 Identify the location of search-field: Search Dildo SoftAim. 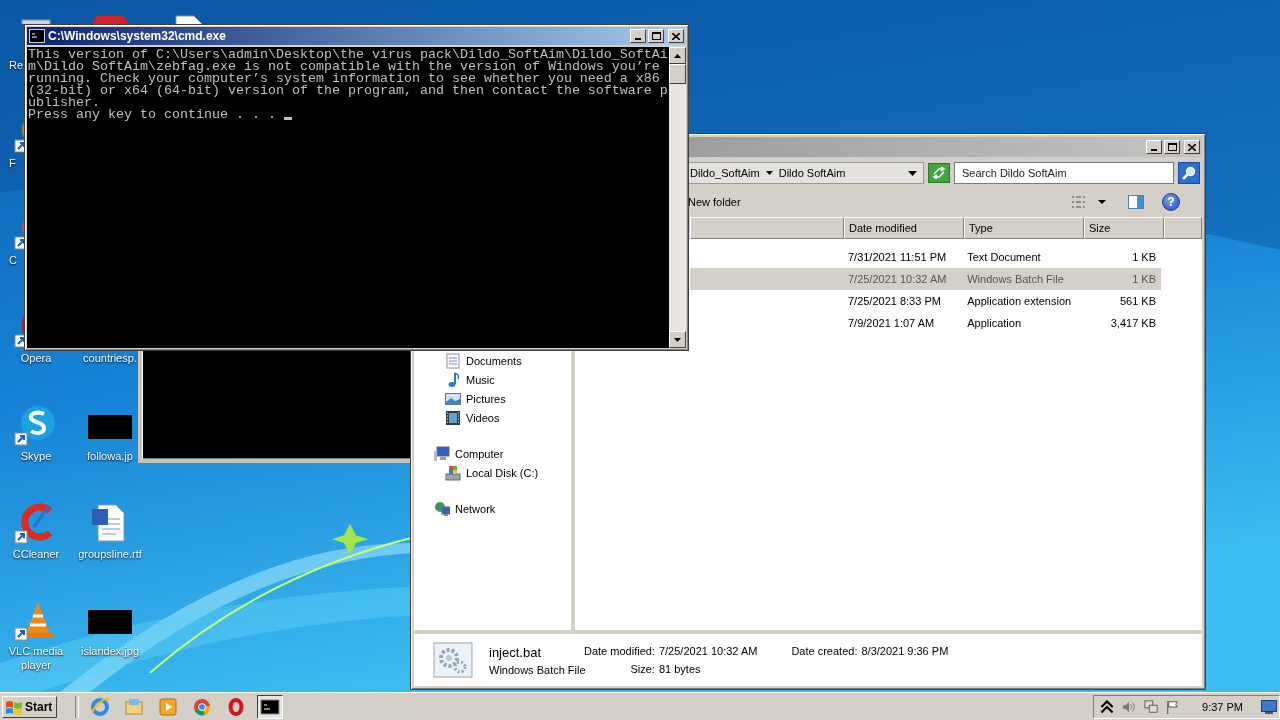
(1064, 173).